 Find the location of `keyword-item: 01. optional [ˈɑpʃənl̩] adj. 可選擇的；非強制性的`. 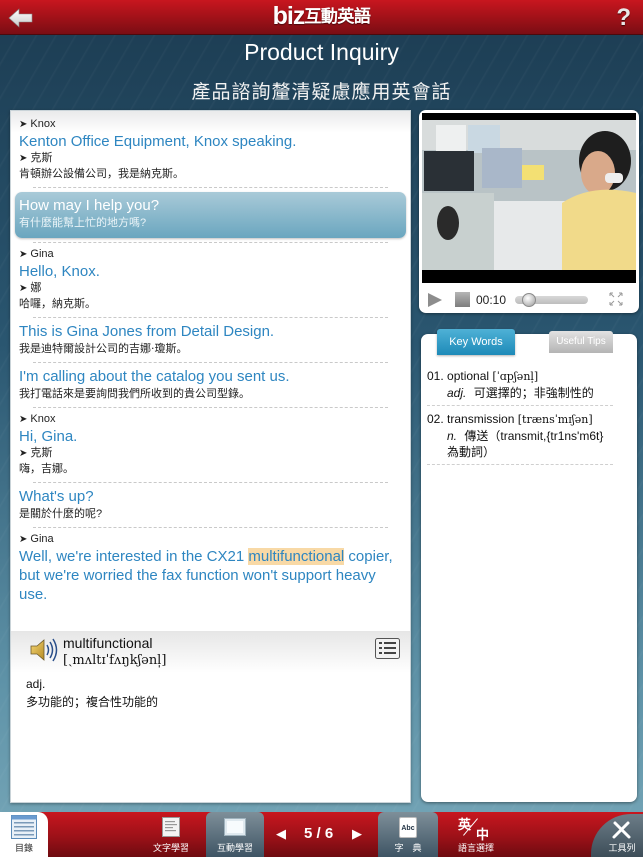

keyword-item: 01. optional [ˈɑpʃənl̩] adj. 可選擇的；非強制性的 is located at coordinates (520, 387).